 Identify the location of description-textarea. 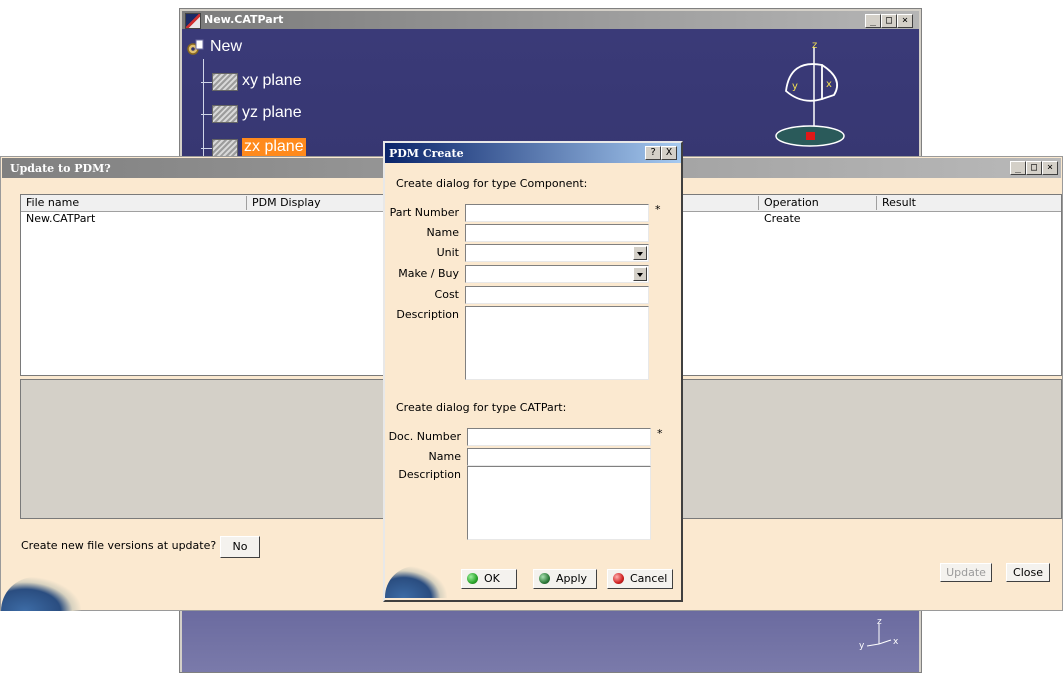
(557, 343).